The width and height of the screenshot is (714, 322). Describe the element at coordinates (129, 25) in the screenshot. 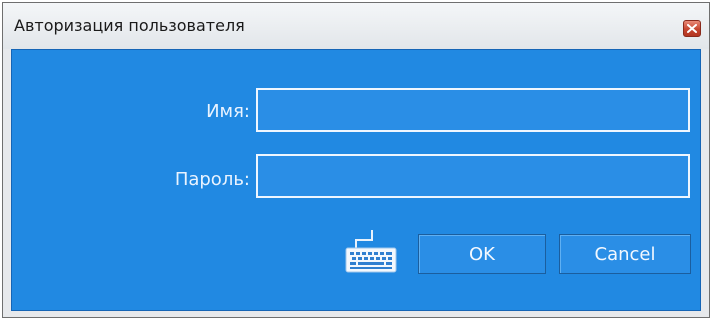

I see `window-title: Авторизация пользователя` at that location.